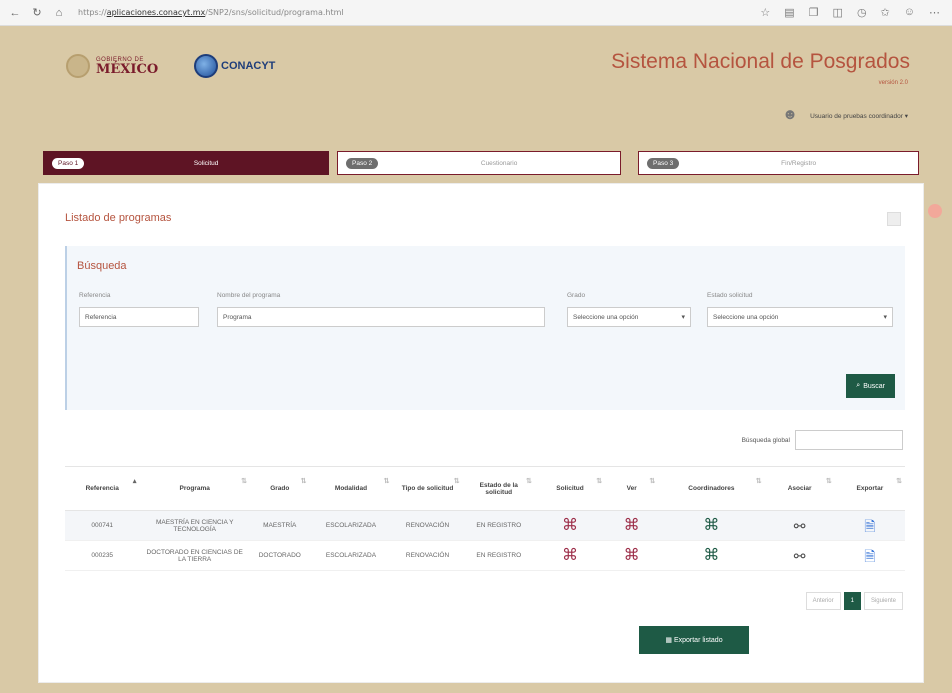 The height and width of the screenshot is (693, 952). I want to click on col-estado: Estado de la solicitud ⇅, so click(498, 488).